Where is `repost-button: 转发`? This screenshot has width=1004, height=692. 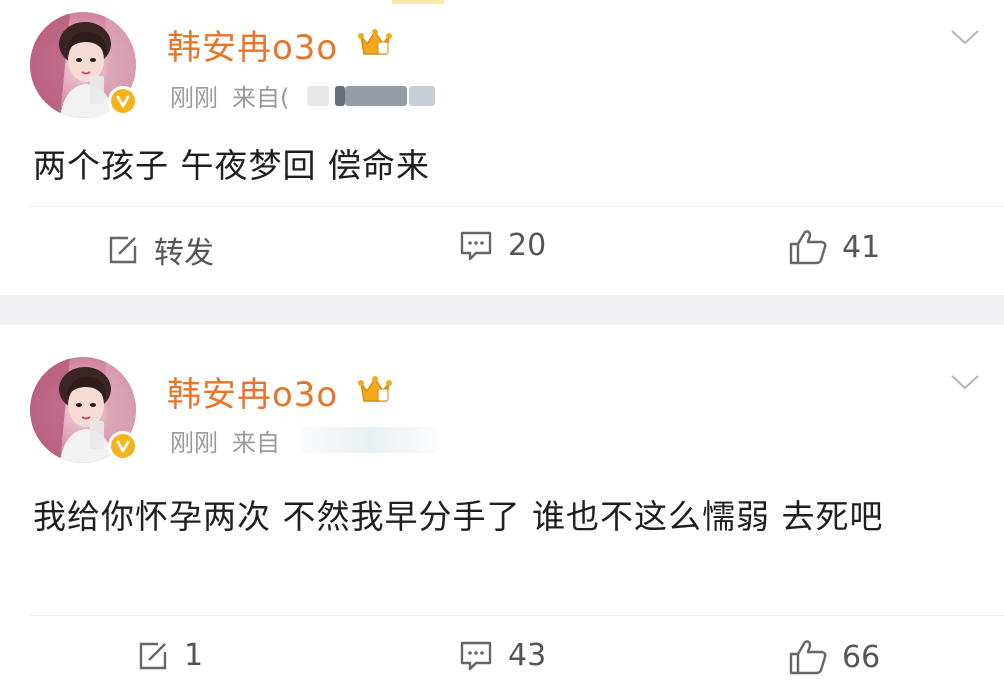 repost-button: 转发 is located at coordinates (160, 250).